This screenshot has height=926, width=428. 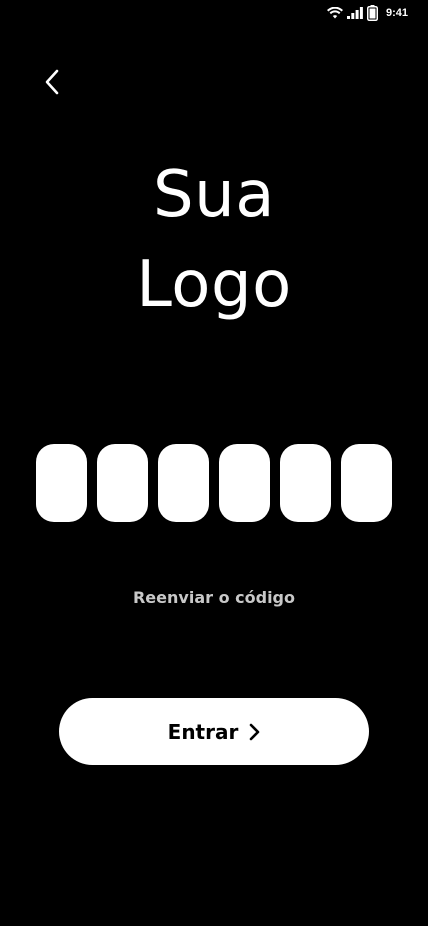 I want to click on status-icons: 9:41, so click(x=367, y=13).